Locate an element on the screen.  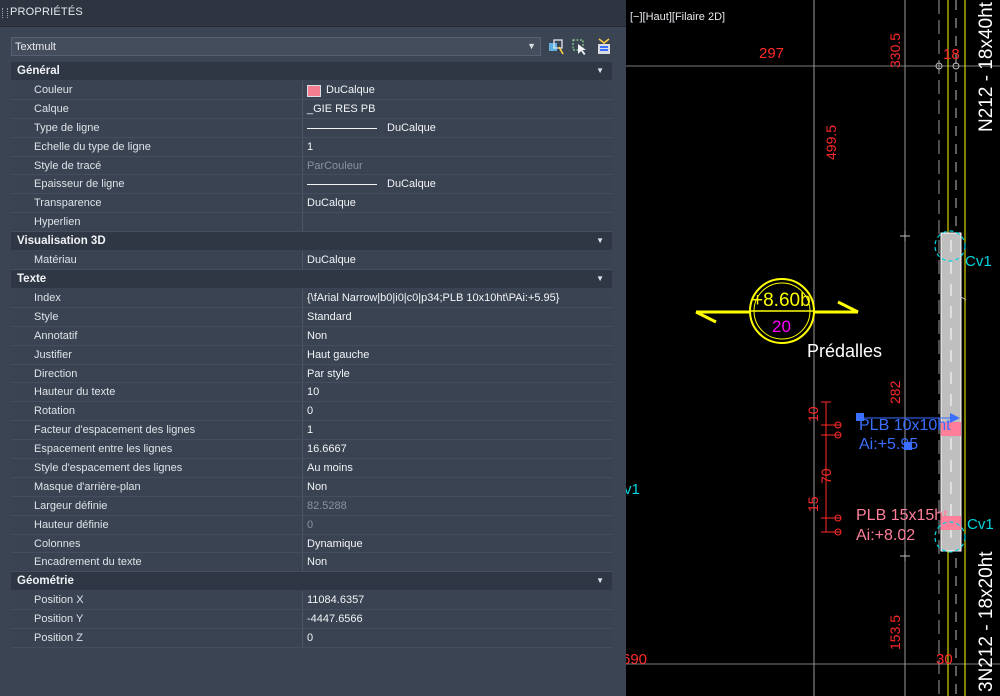
property-row: Couleur DuCalque is located at coordinates (311, 90).